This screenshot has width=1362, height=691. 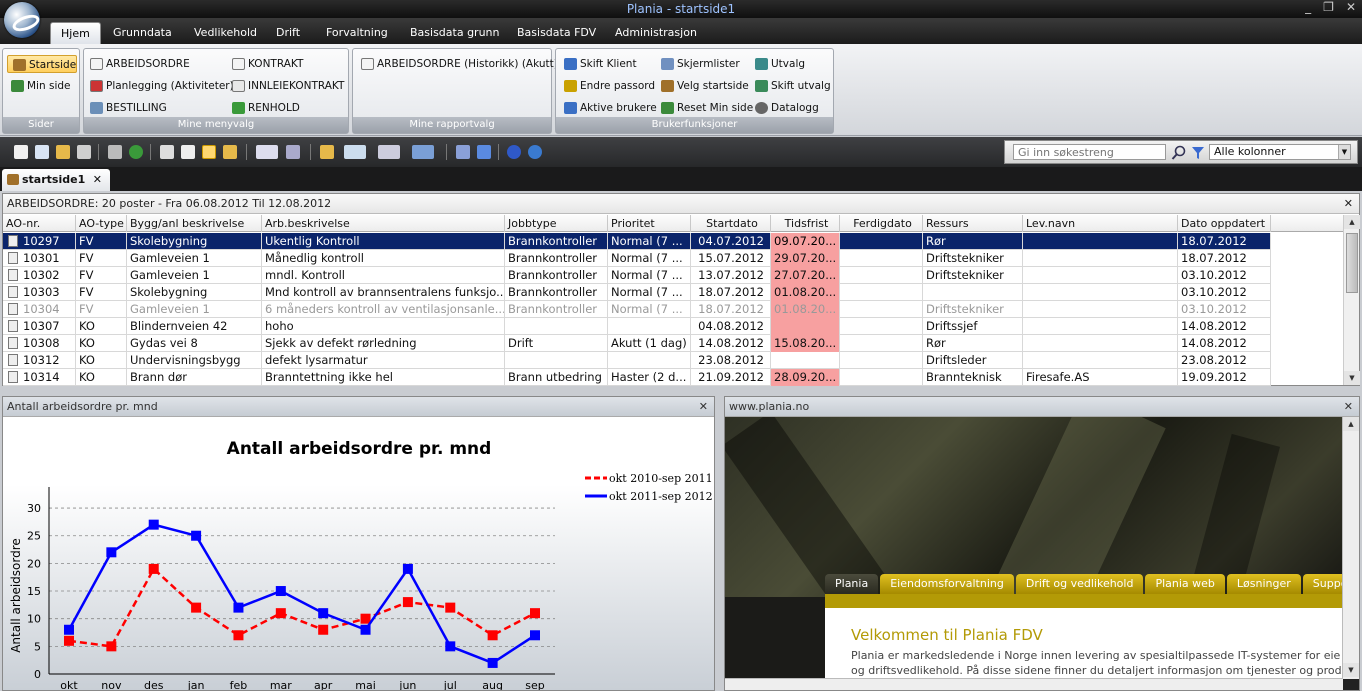 What do you see at coordinates (265, 108) in the screenshot?
I see `menu-renhold: RENHOLD` at bounding box center [265, 108].